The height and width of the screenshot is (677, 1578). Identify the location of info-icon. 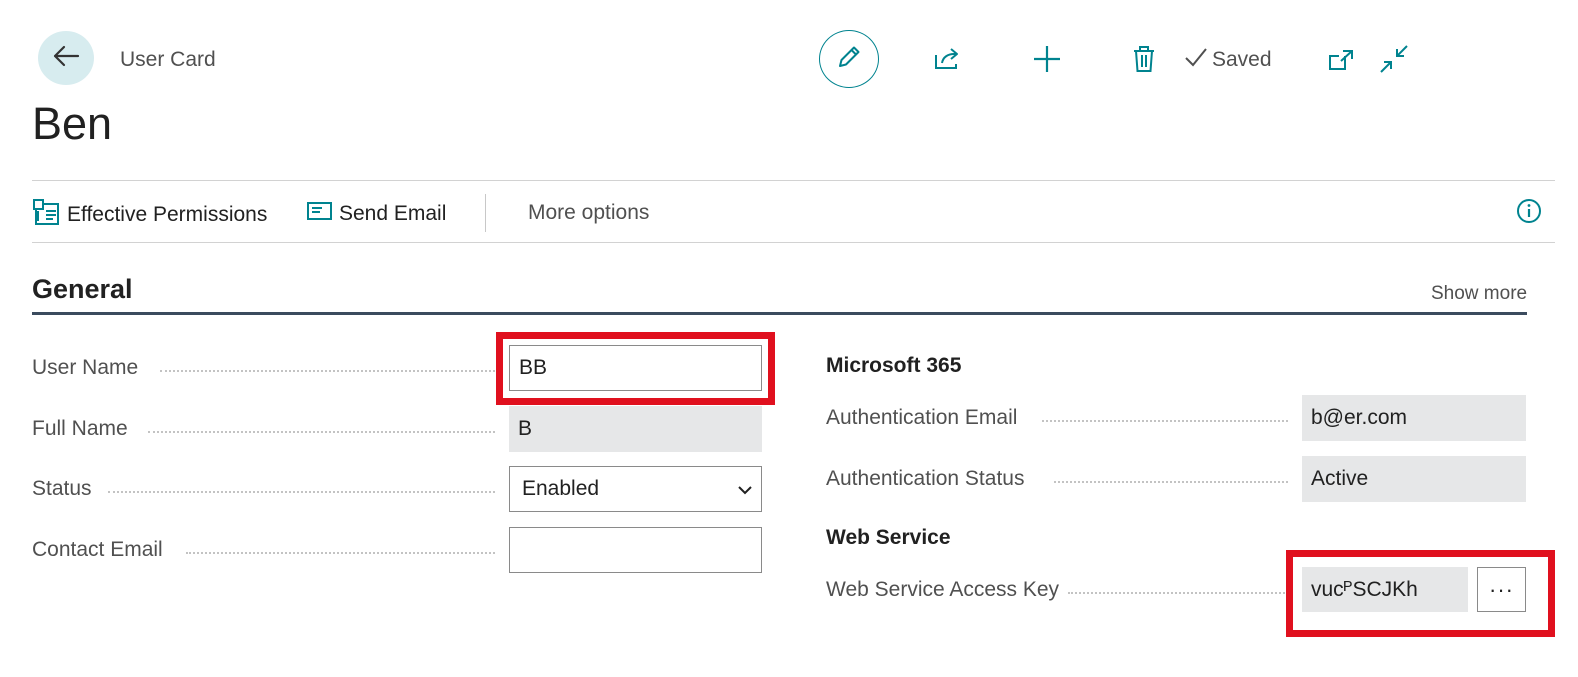
(1529, 213).